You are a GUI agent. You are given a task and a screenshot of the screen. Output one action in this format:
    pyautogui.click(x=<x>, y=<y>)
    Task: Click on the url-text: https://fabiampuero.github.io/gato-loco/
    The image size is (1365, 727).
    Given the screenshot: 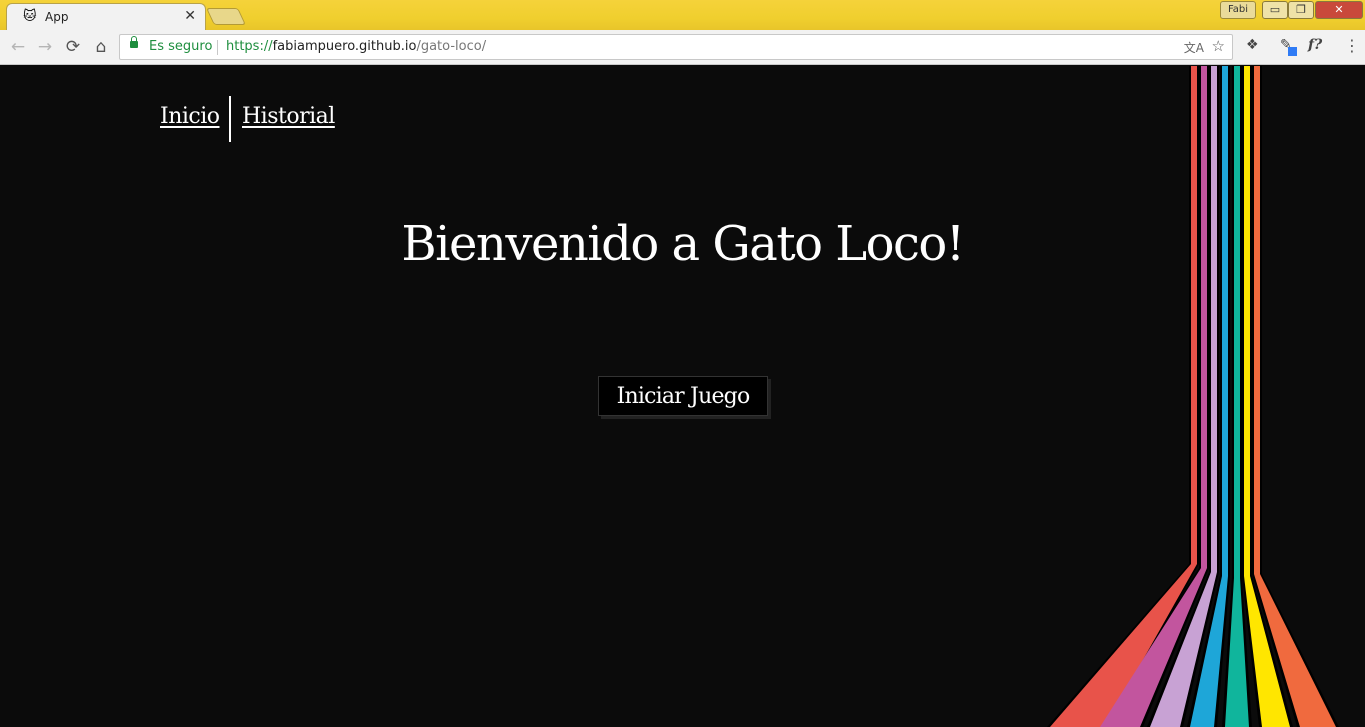 What is the action you would take?
    pyautogui.click(x=356, y=46)
    